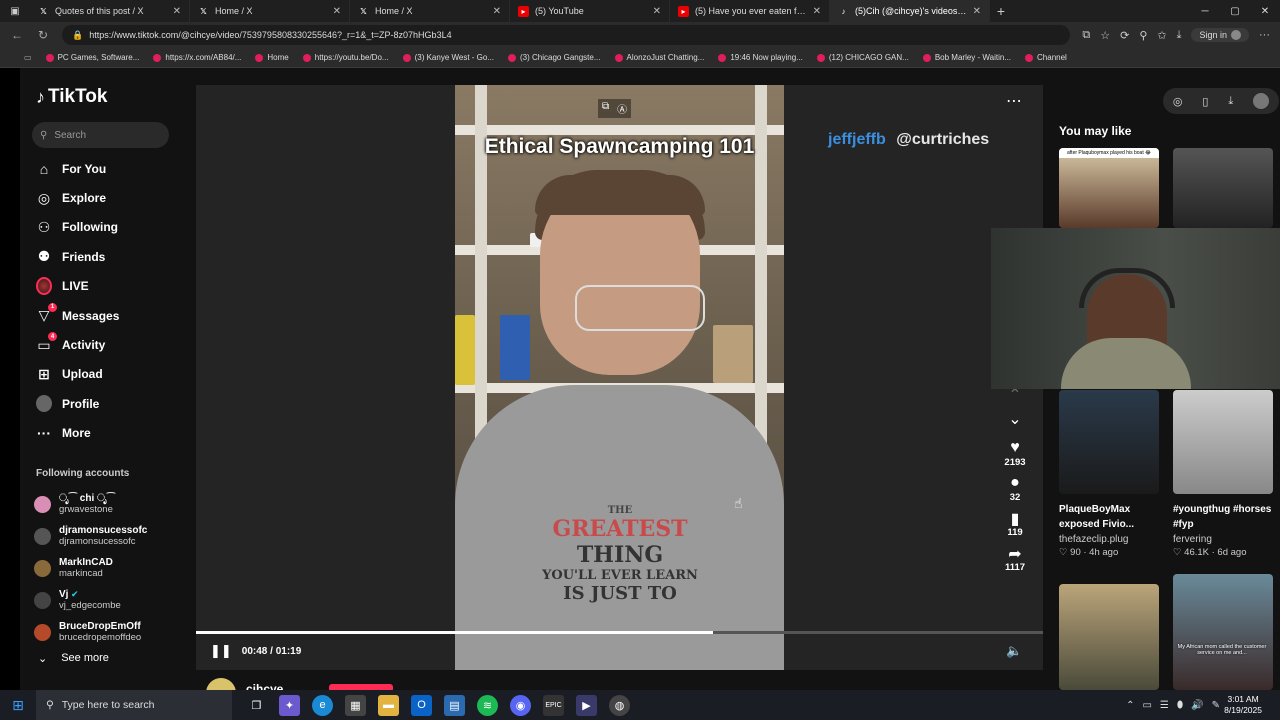 This screenshot has width=1280, height=720. Describe the element at coordinates (1178, 101) in the screenshot. I see `compass-icon: ◎` at that location.